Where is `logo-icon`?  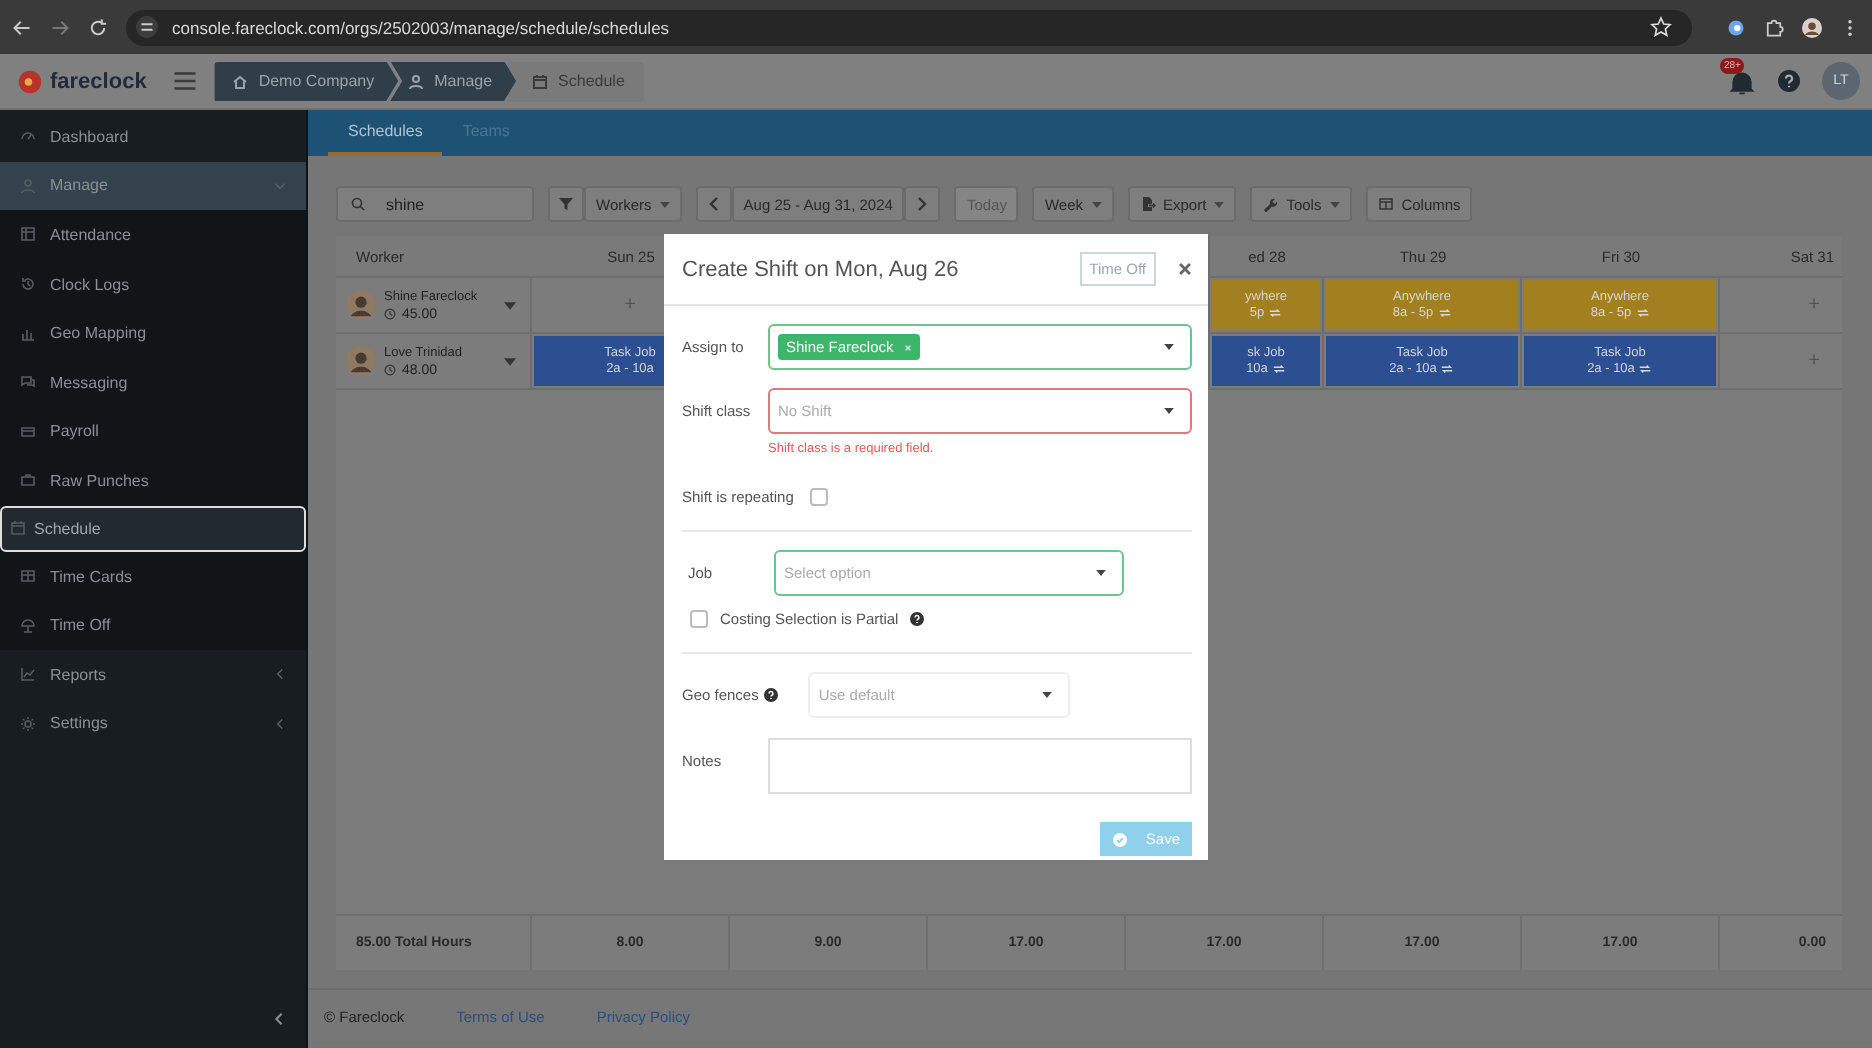 logo-icon is located at coordinates (30, 81).